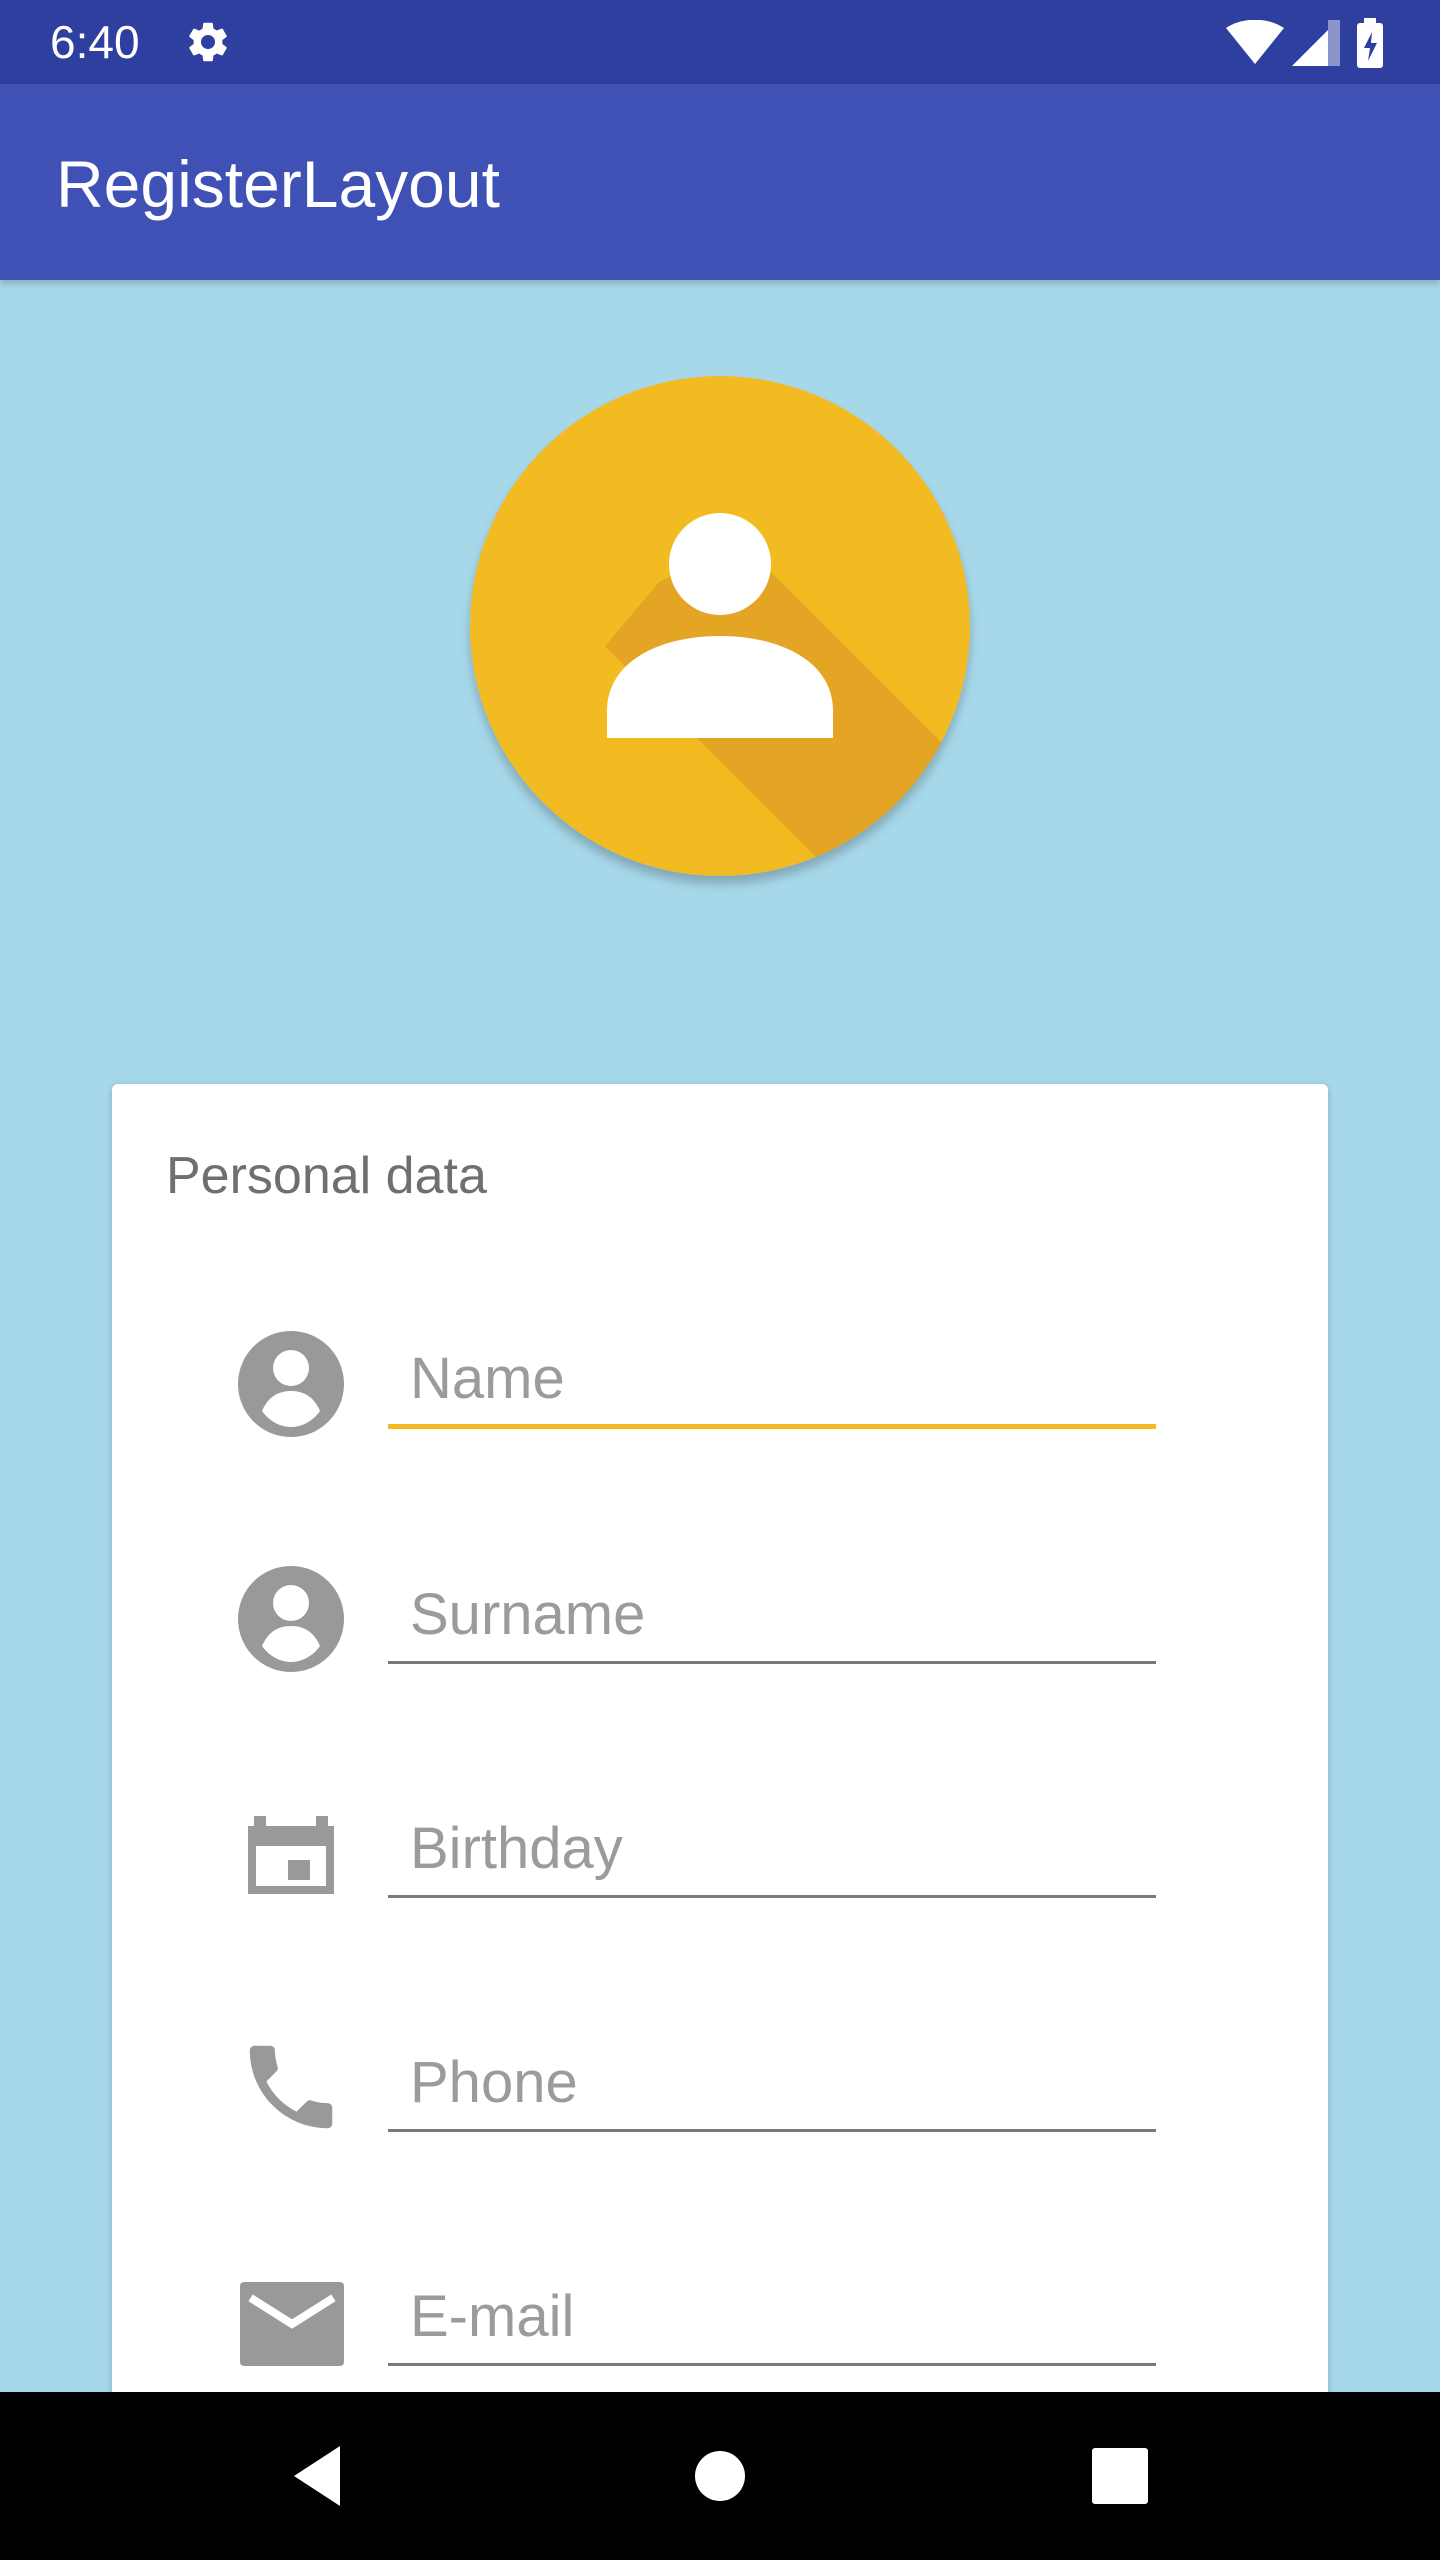 This screenshot has width=1440, height=2560. What do you see at coordinates (772, 1621) in the screenshot?
I see `surname-input` at bounding box center [772, 1621].